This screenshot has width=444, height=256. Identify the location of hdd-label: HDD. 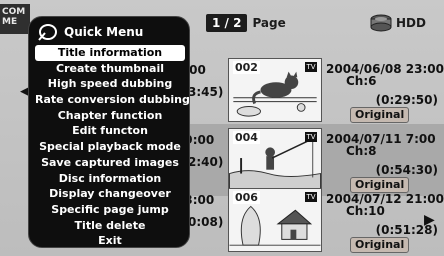
(411, 23).